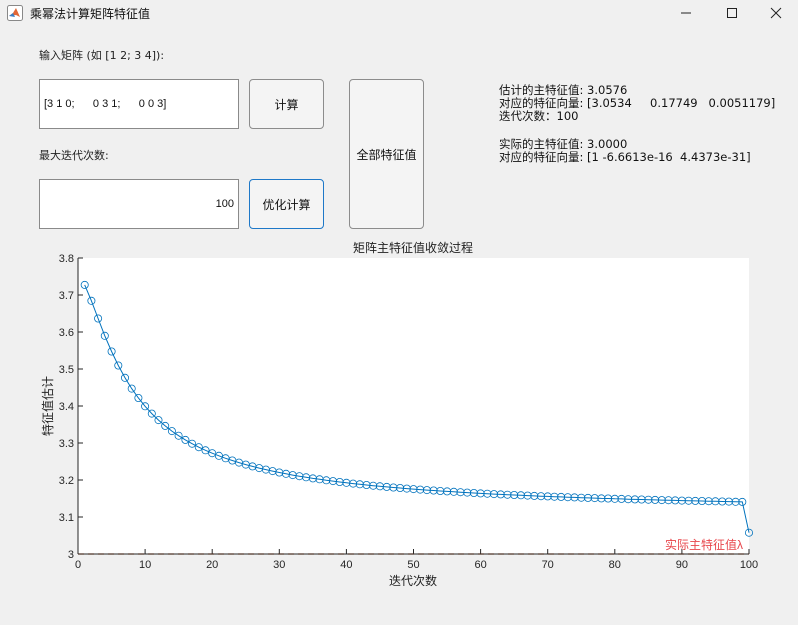 The image size is (798, 625). I want to click on reference-annotation: 实际主特征值λ, so click(704, 544).